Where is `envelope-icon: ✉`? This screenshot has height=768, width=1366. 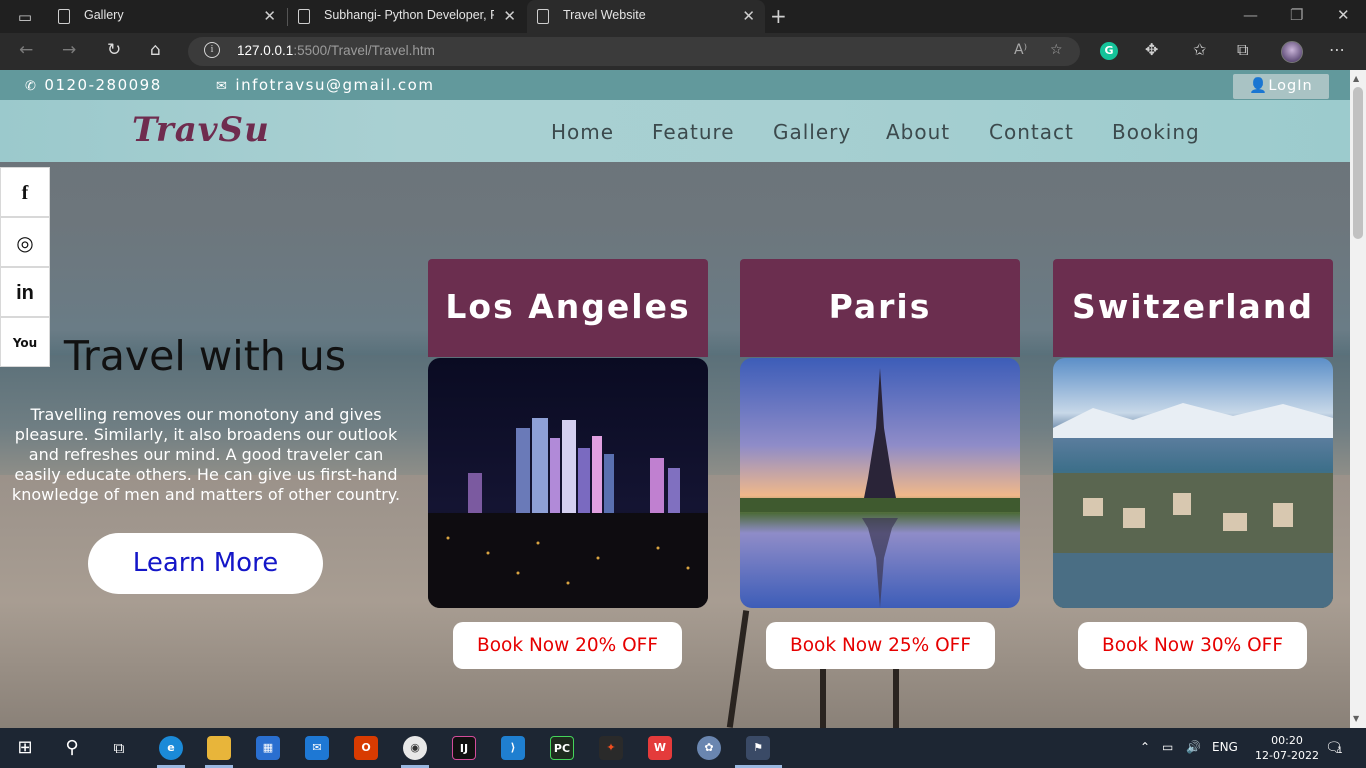
envelope-icon: ✉ is located at coordinates (222, 86).